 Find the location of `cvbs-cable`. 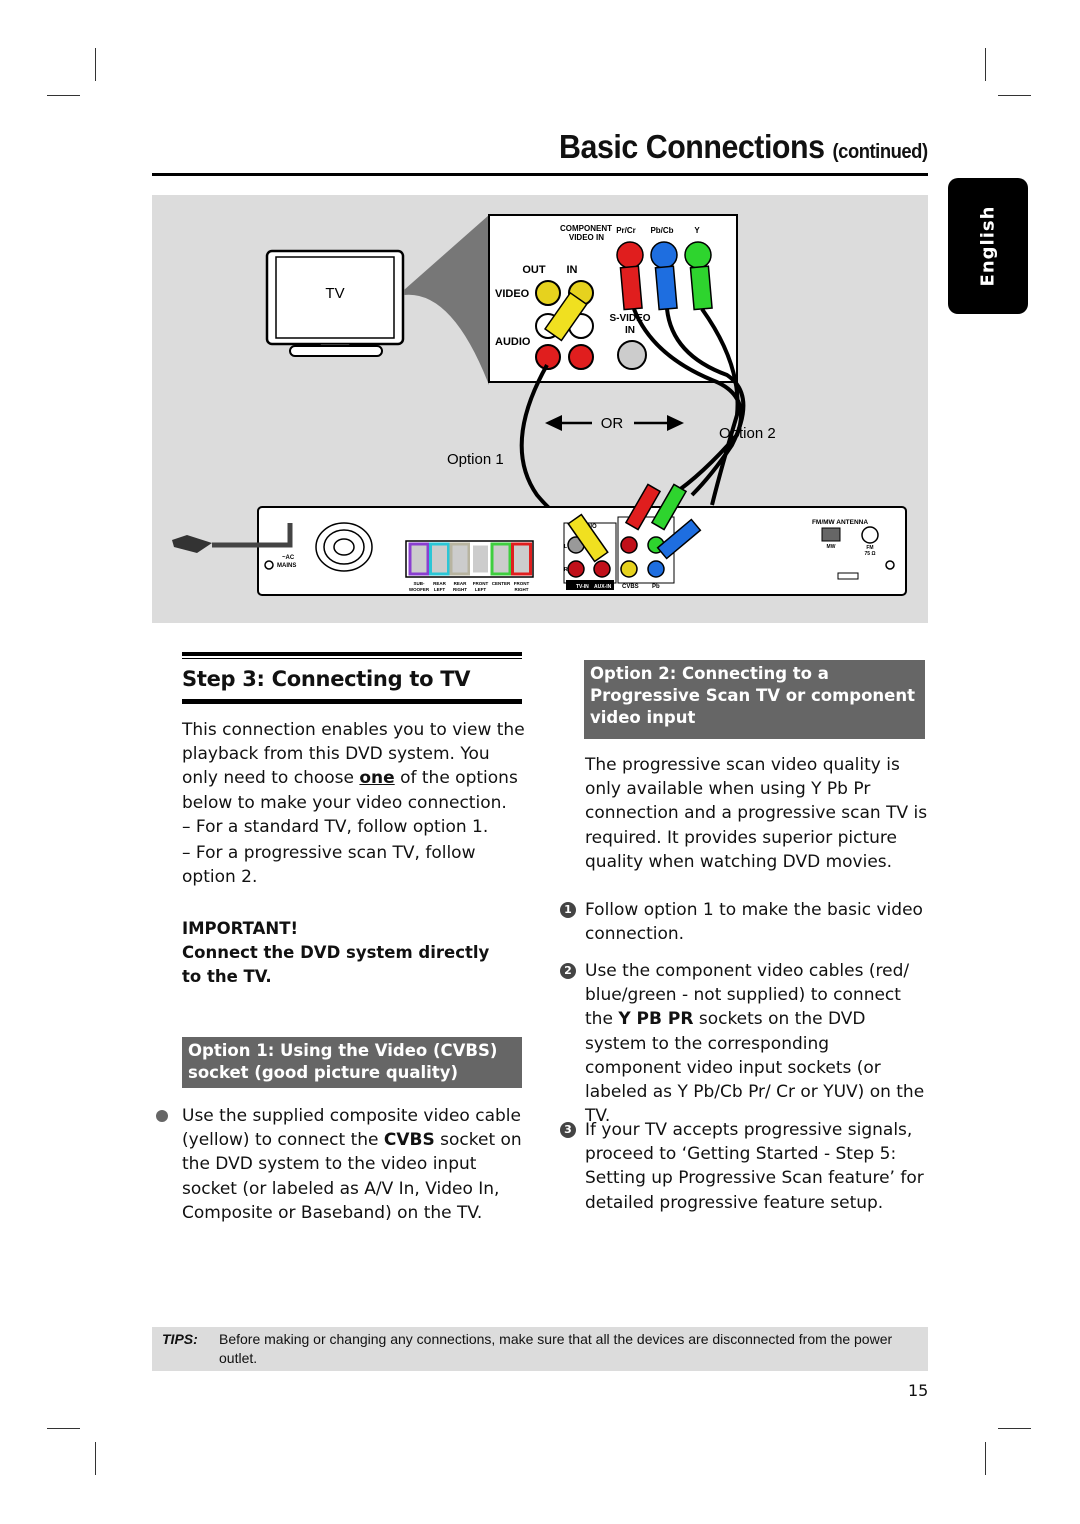

cvbs-cable is located at coordinates (551, 445).